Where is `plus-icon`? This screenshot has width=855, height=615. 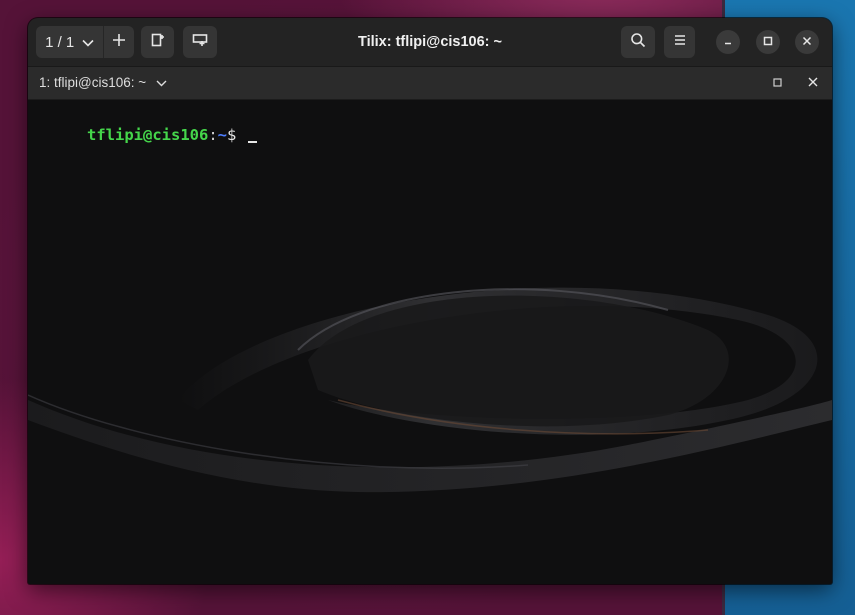
plus-icon is located at coordinates (119, 42).